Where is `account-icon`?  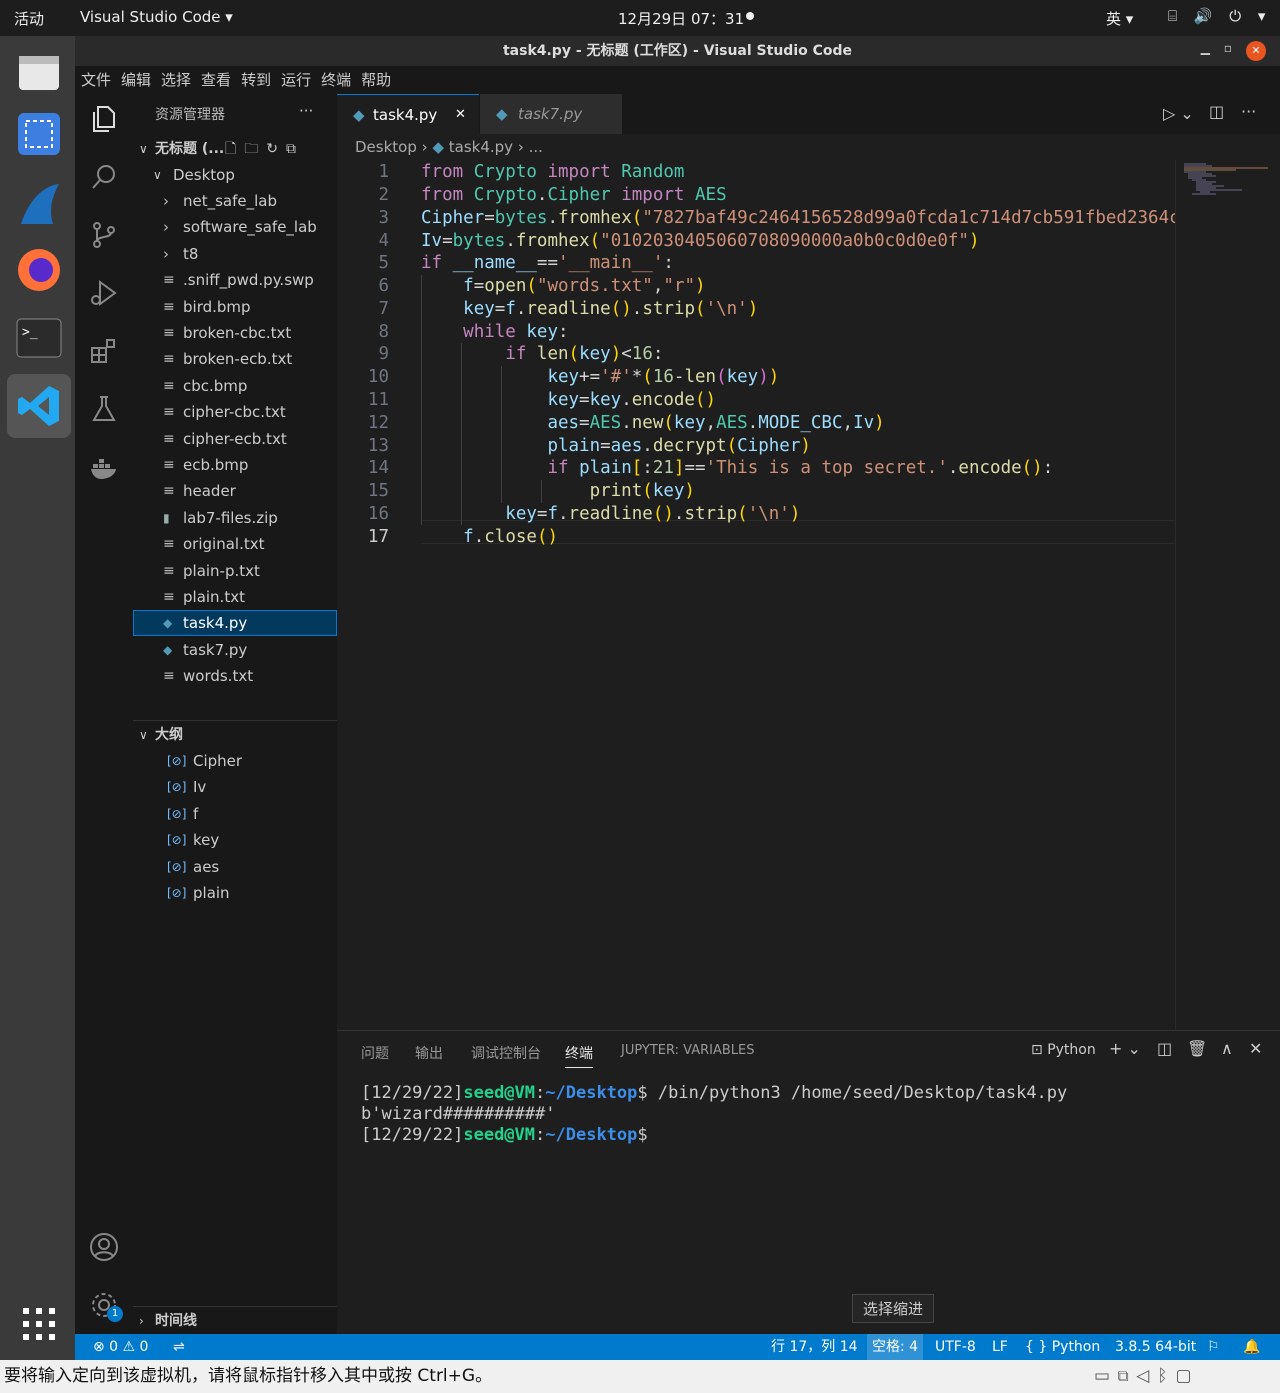
account-icon is located at coordinates (104, 1247).